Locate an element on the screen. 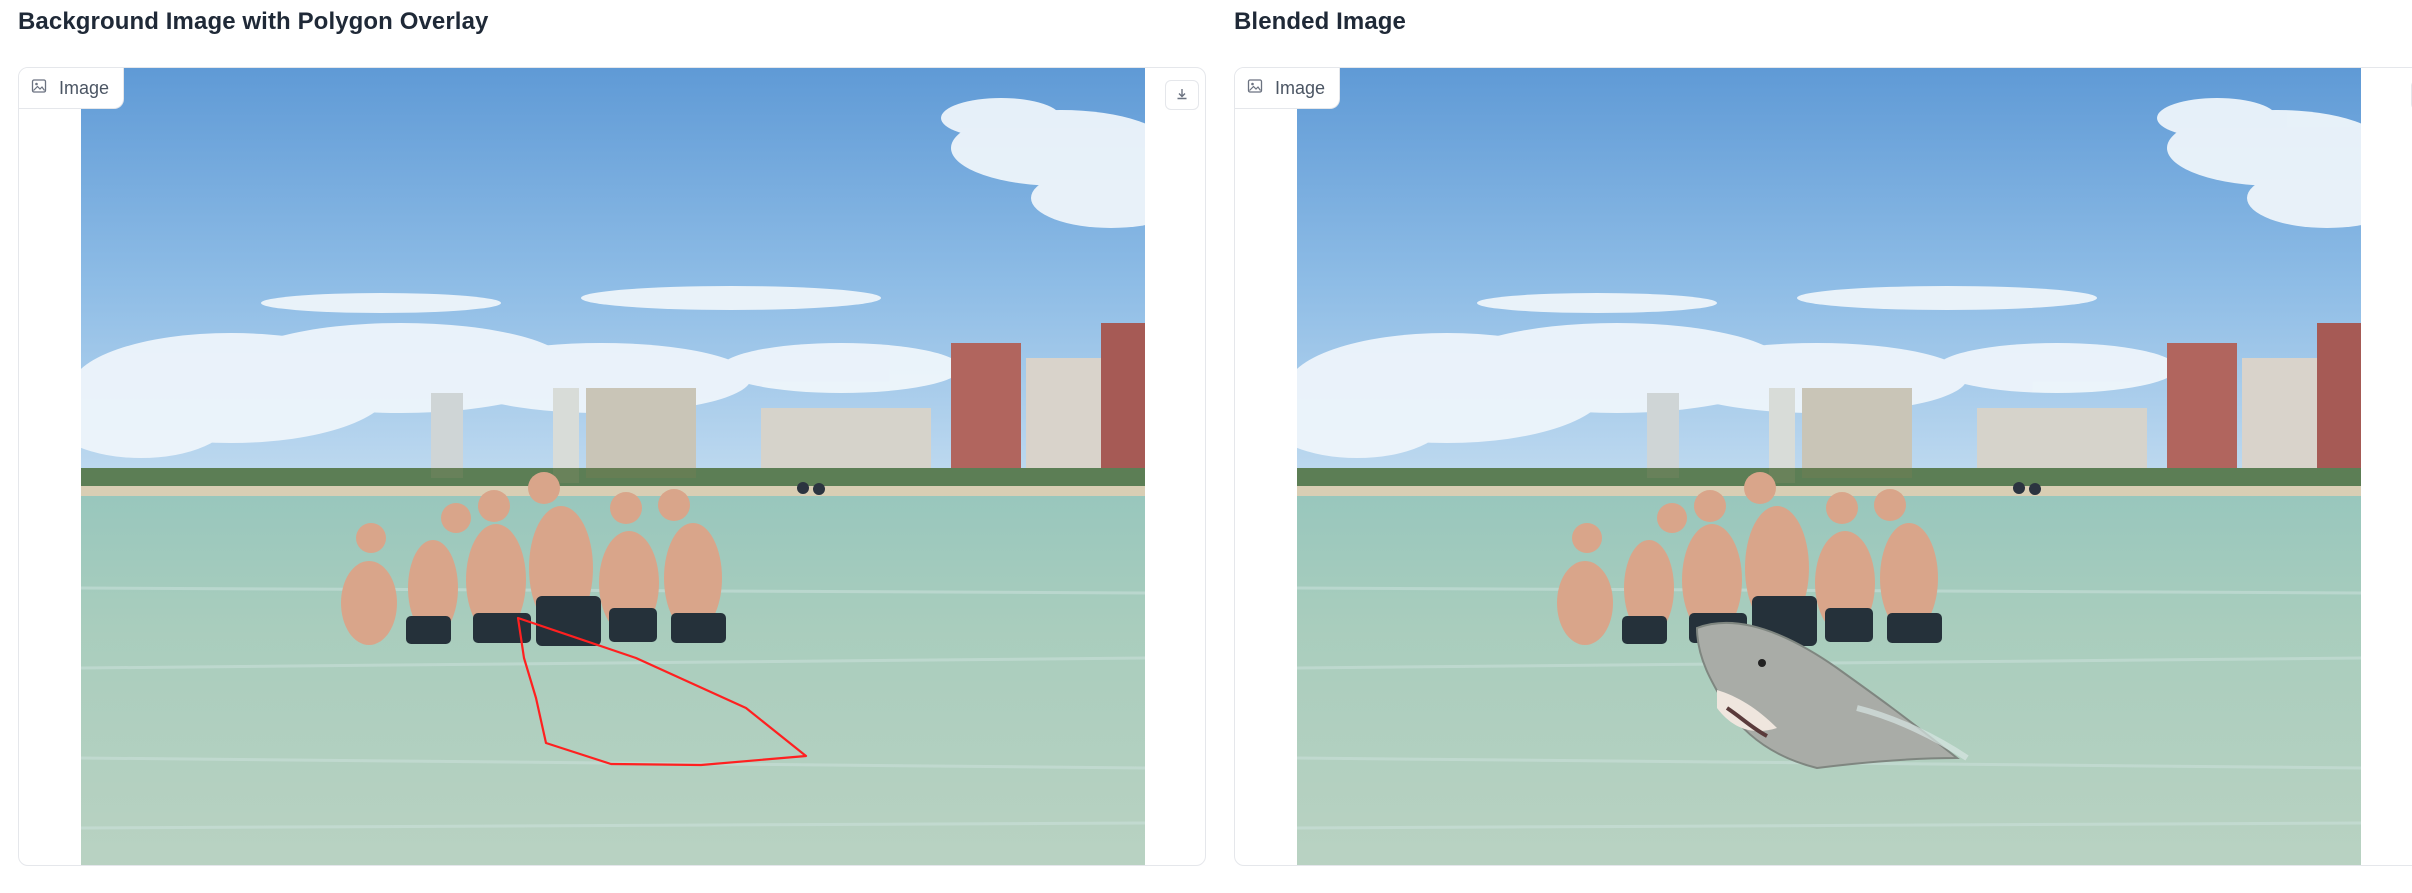  panel-title: Blended Image is located at coordinates (1320, 21).